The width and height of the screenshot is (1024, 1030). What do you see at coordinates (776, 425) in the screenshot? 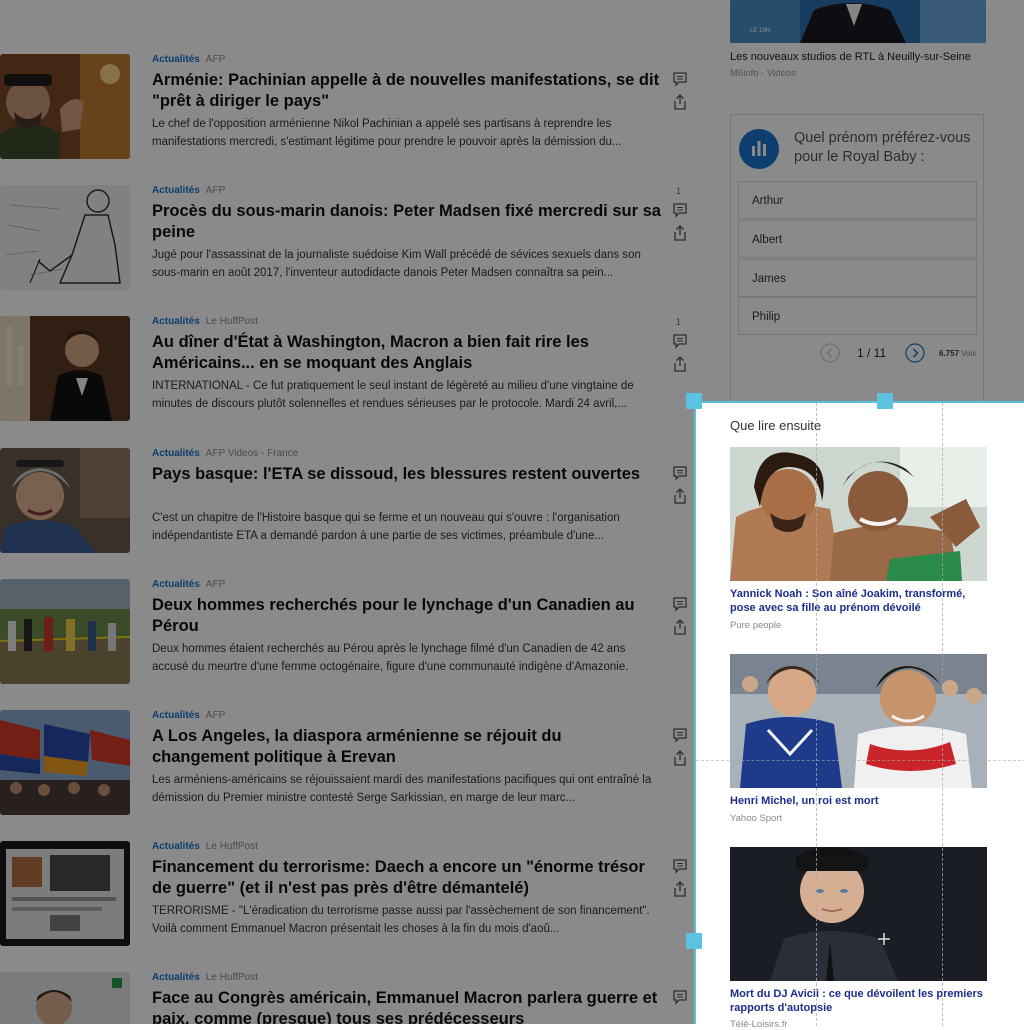
I see `read-next-heading: Que lire ensuite` at bounding box center [776, 425].